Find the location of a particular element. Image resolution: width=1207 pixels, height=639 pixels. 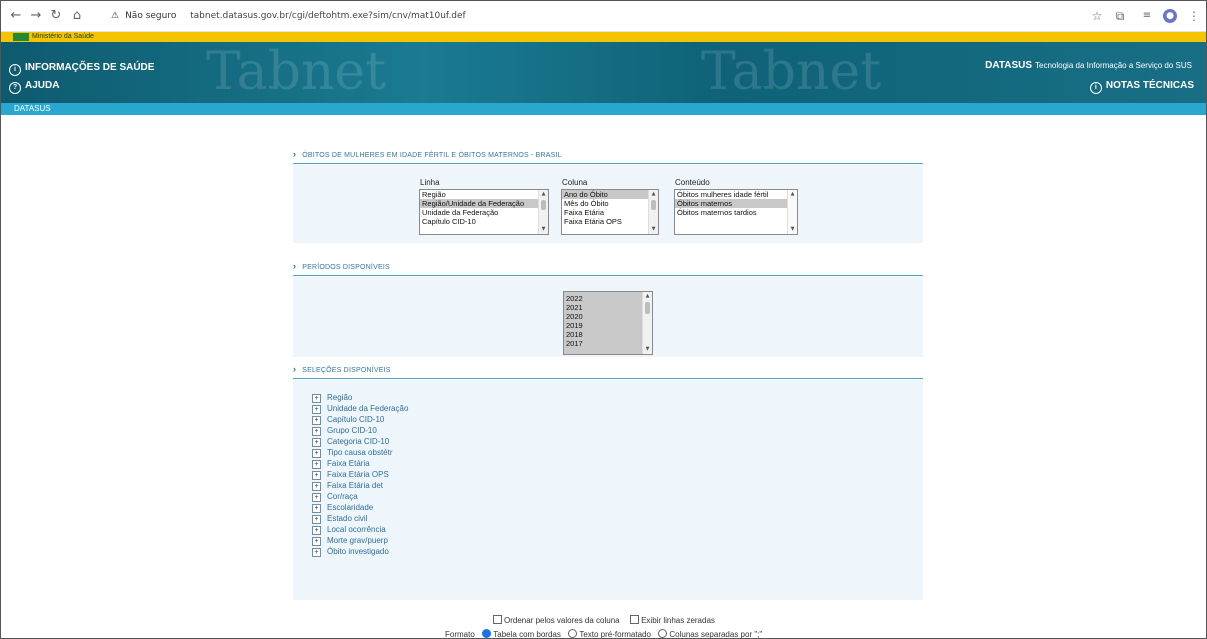

coluna-option: Mês do Óbito is located at coordinates (610, 203).